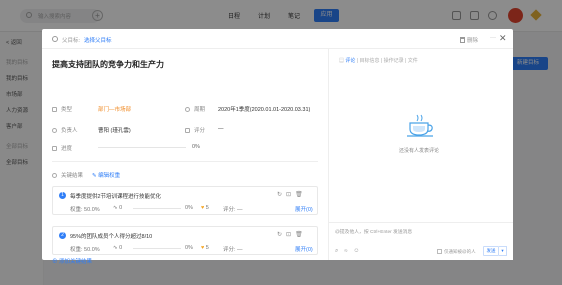 Image resolution: width=562 pixels, height=285 pixels. Describe the element at coordinates (106, 175) in the screenshot. I see `edit-weight-link: ✎ 编辑权重` at that location.